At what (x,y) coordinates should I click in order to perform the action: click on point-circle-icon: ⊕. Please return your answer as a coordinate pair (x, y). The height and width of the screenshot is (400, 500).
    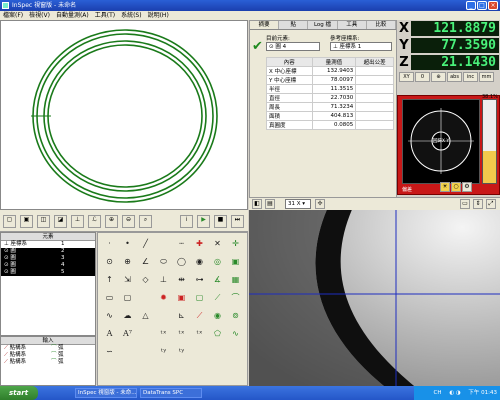
    Looking at the image, I should click on (127, 261).